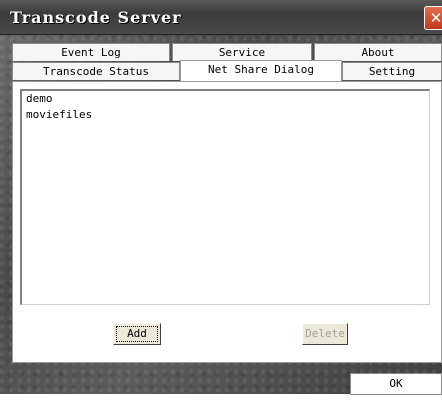 This screenshot has height=402, width=442. Describe the element at coordinates (96, 17) in the screenshot. I see `window-title: Transcode Server` at that location.